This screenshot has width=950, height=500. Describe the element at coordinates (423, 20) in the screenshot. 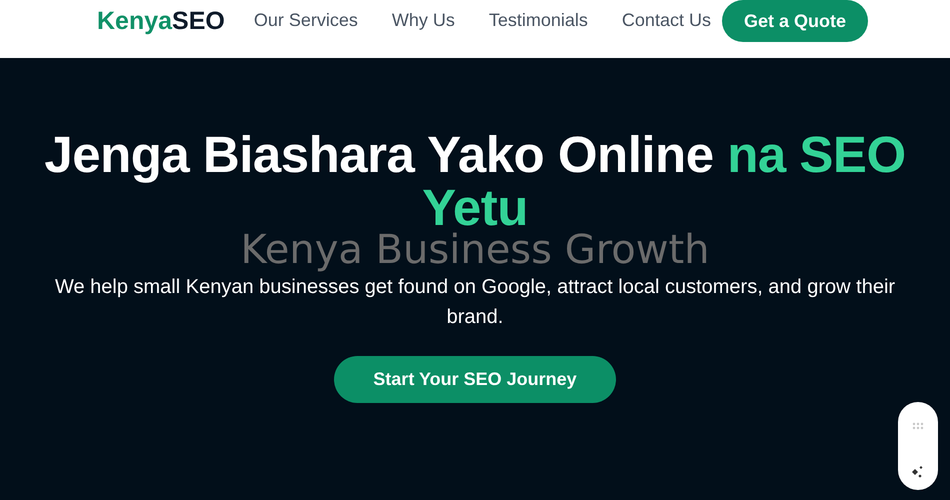

I see `nav-link: Why Us` at that location.